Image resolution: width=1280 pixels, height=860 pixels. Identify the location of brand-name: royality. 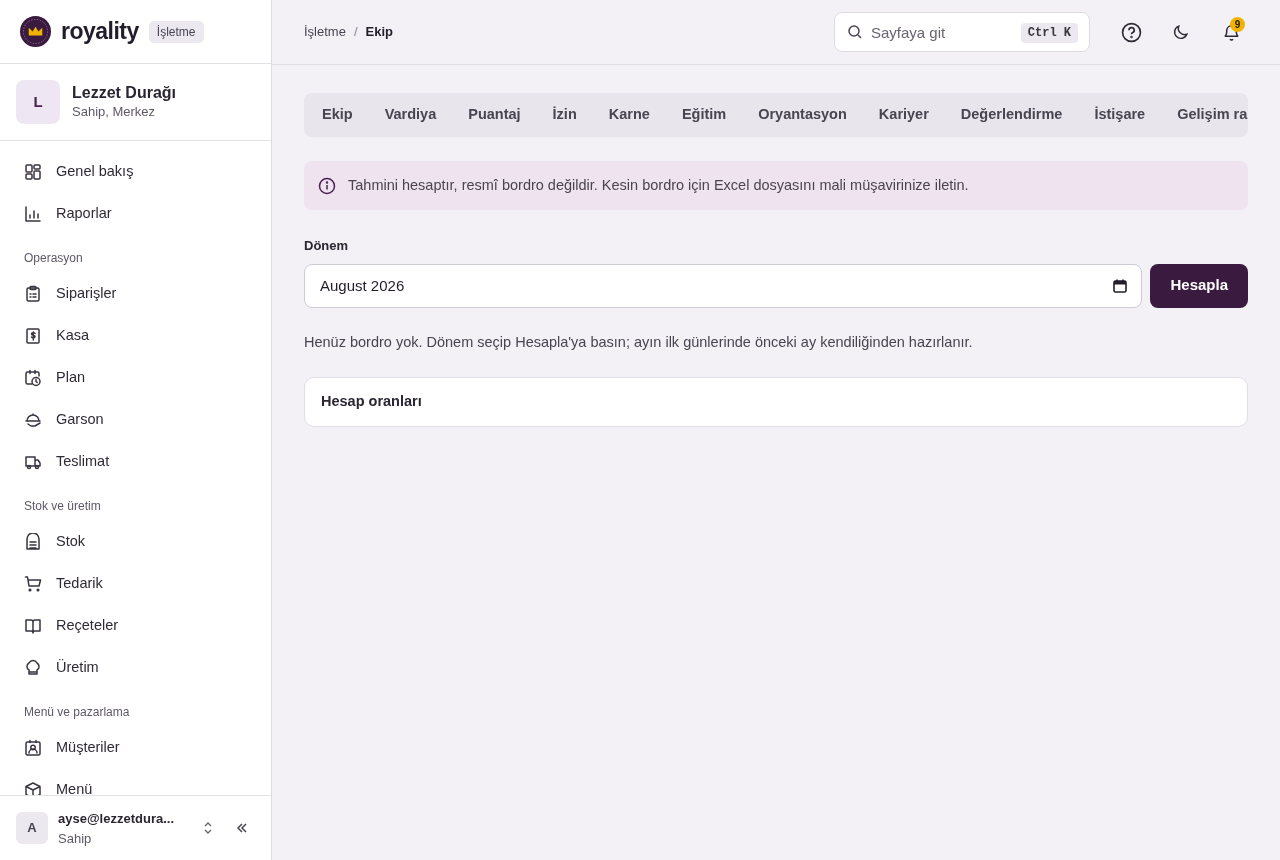
(100, 32).